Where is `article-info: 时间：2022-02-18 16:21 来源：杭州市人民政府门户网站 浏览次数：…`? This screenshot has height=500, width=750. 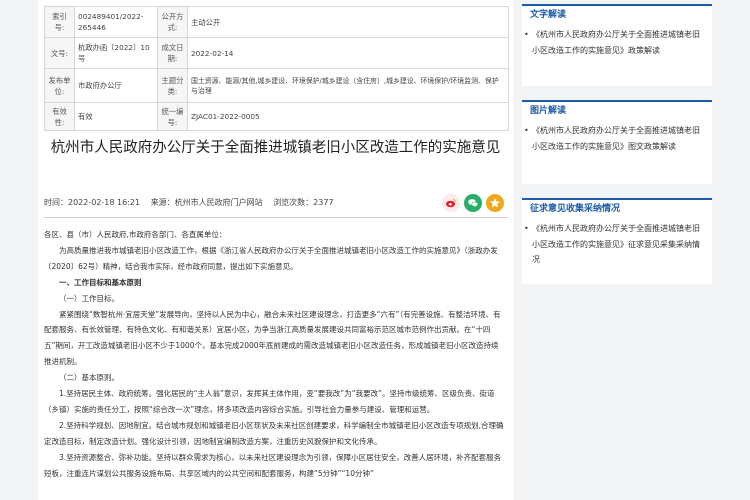
article-info: 时间：2022-02-18 16:21 来源：杭州市人民政府门户网站 浏览次数：… is located at coordinates (276, 203).